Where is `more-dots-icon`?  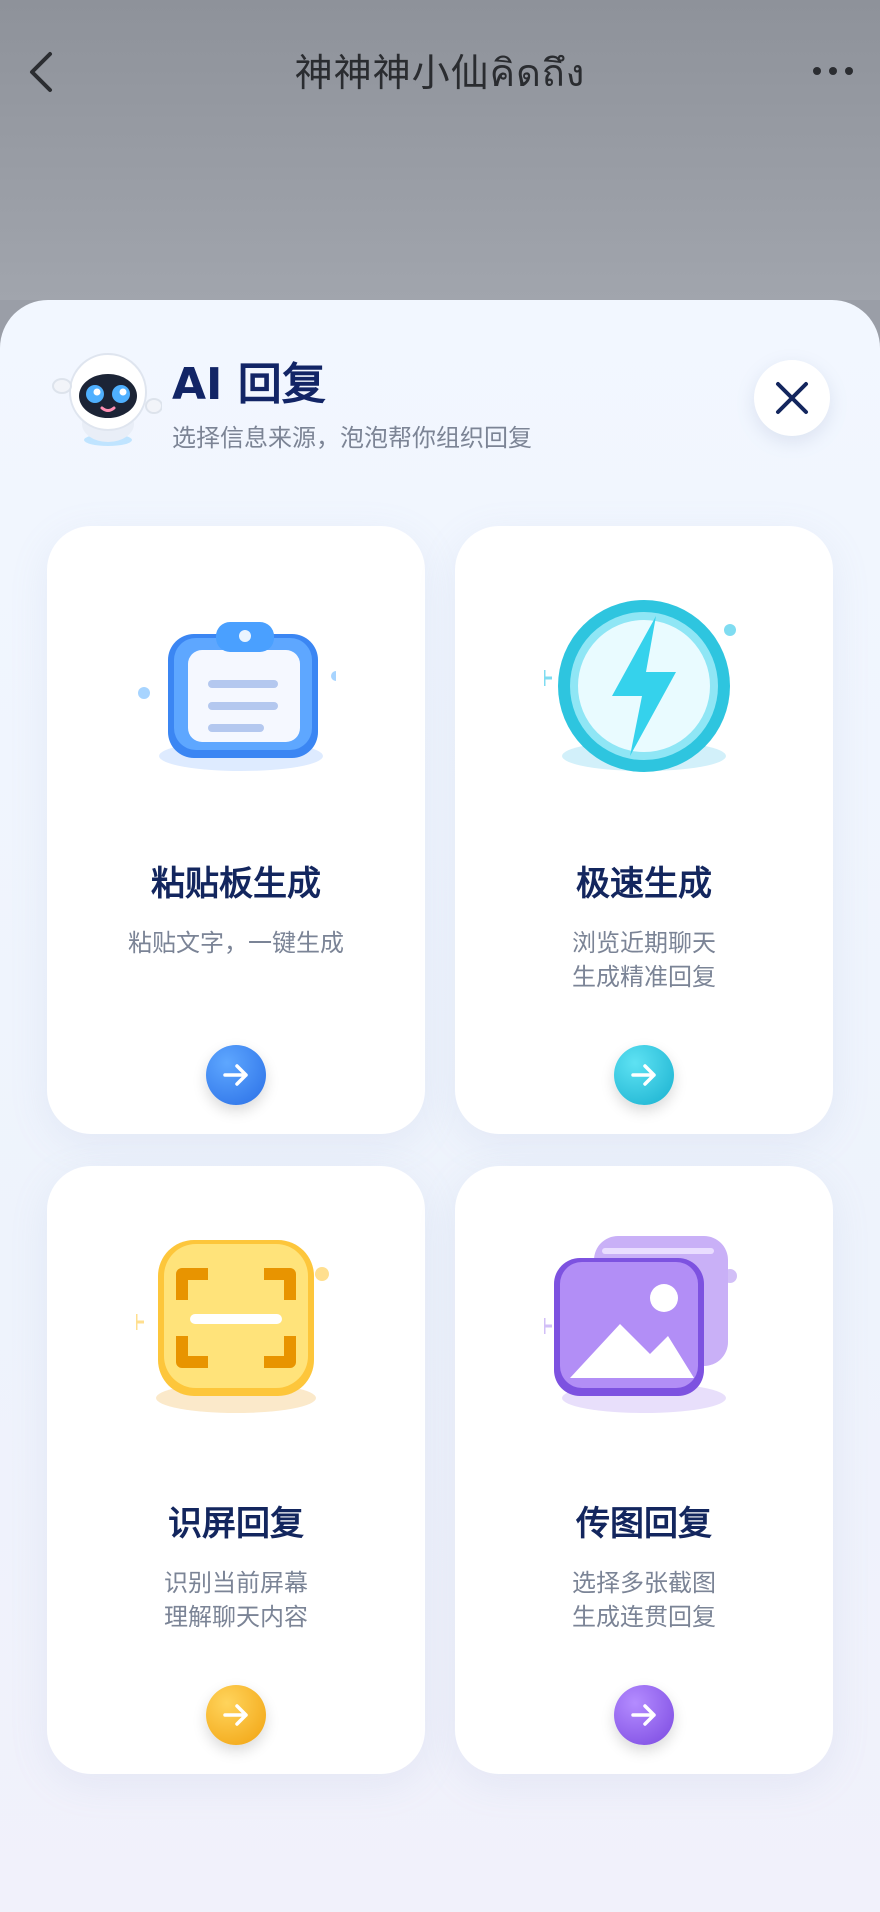 more-dots-icon is located at coordinates (833, 71).